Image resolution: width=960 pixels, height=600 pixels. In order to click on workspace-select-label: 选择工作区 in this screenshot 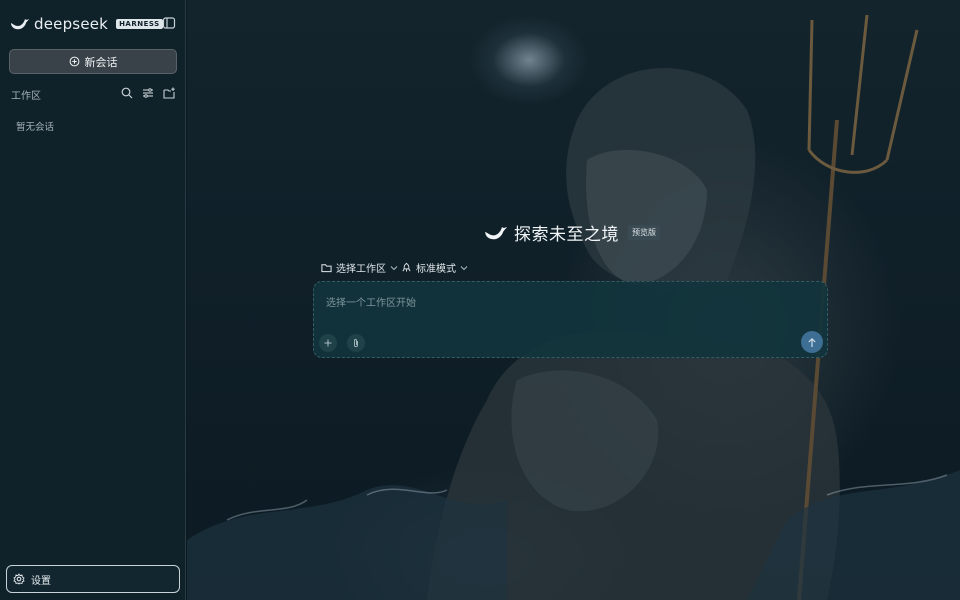, I will do `click(361, 269)`.